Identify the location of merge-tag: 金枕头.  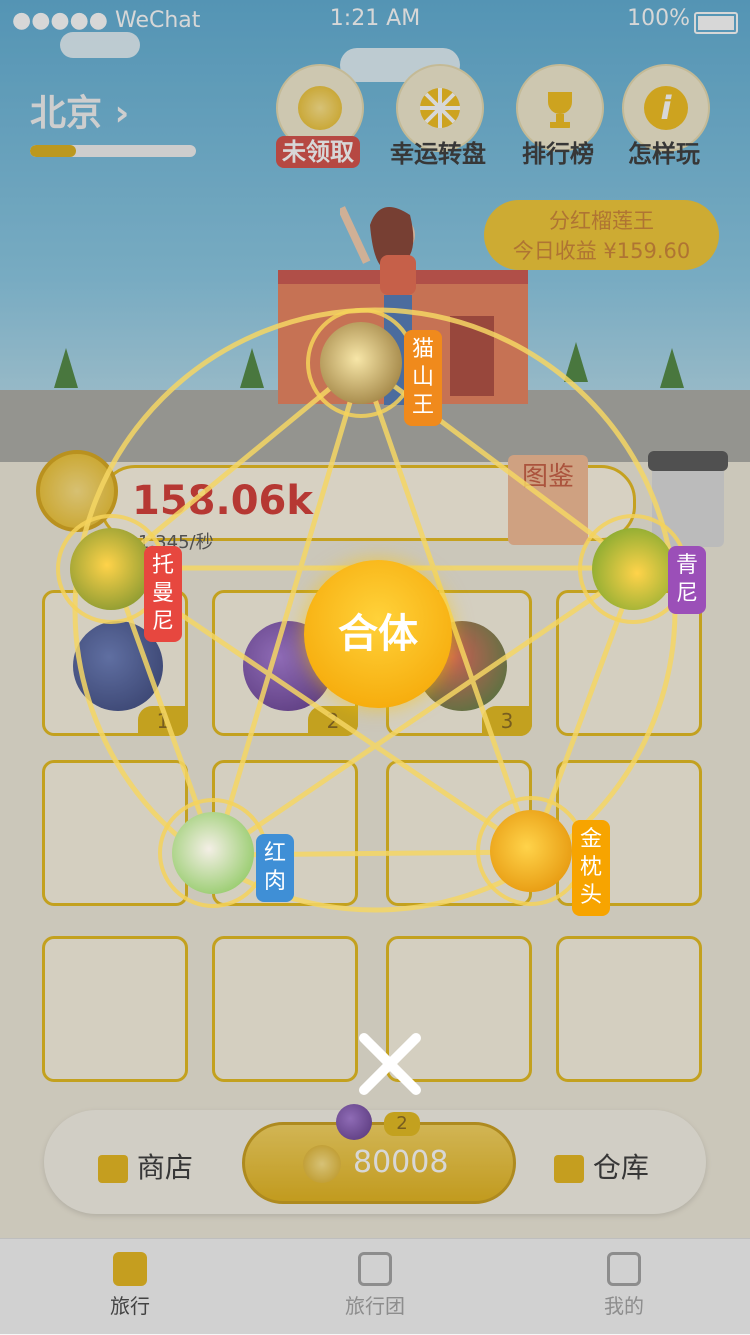
(591, 868).